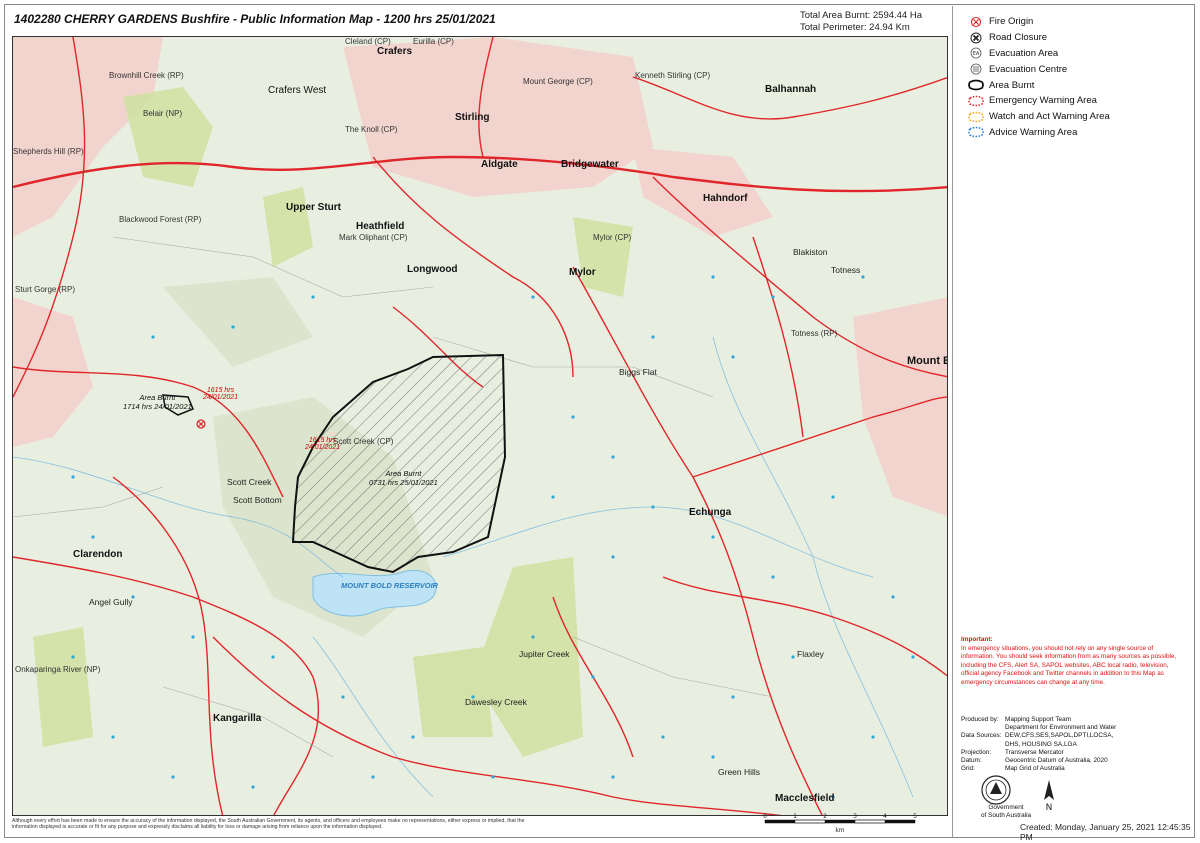 This screenshot has width=1200, height=843. What do you see at coordinates (673, 75) in the screenshot?
I see `map-label-park: Kenneth Stirling (CP)` at bounding box center [673, 75].